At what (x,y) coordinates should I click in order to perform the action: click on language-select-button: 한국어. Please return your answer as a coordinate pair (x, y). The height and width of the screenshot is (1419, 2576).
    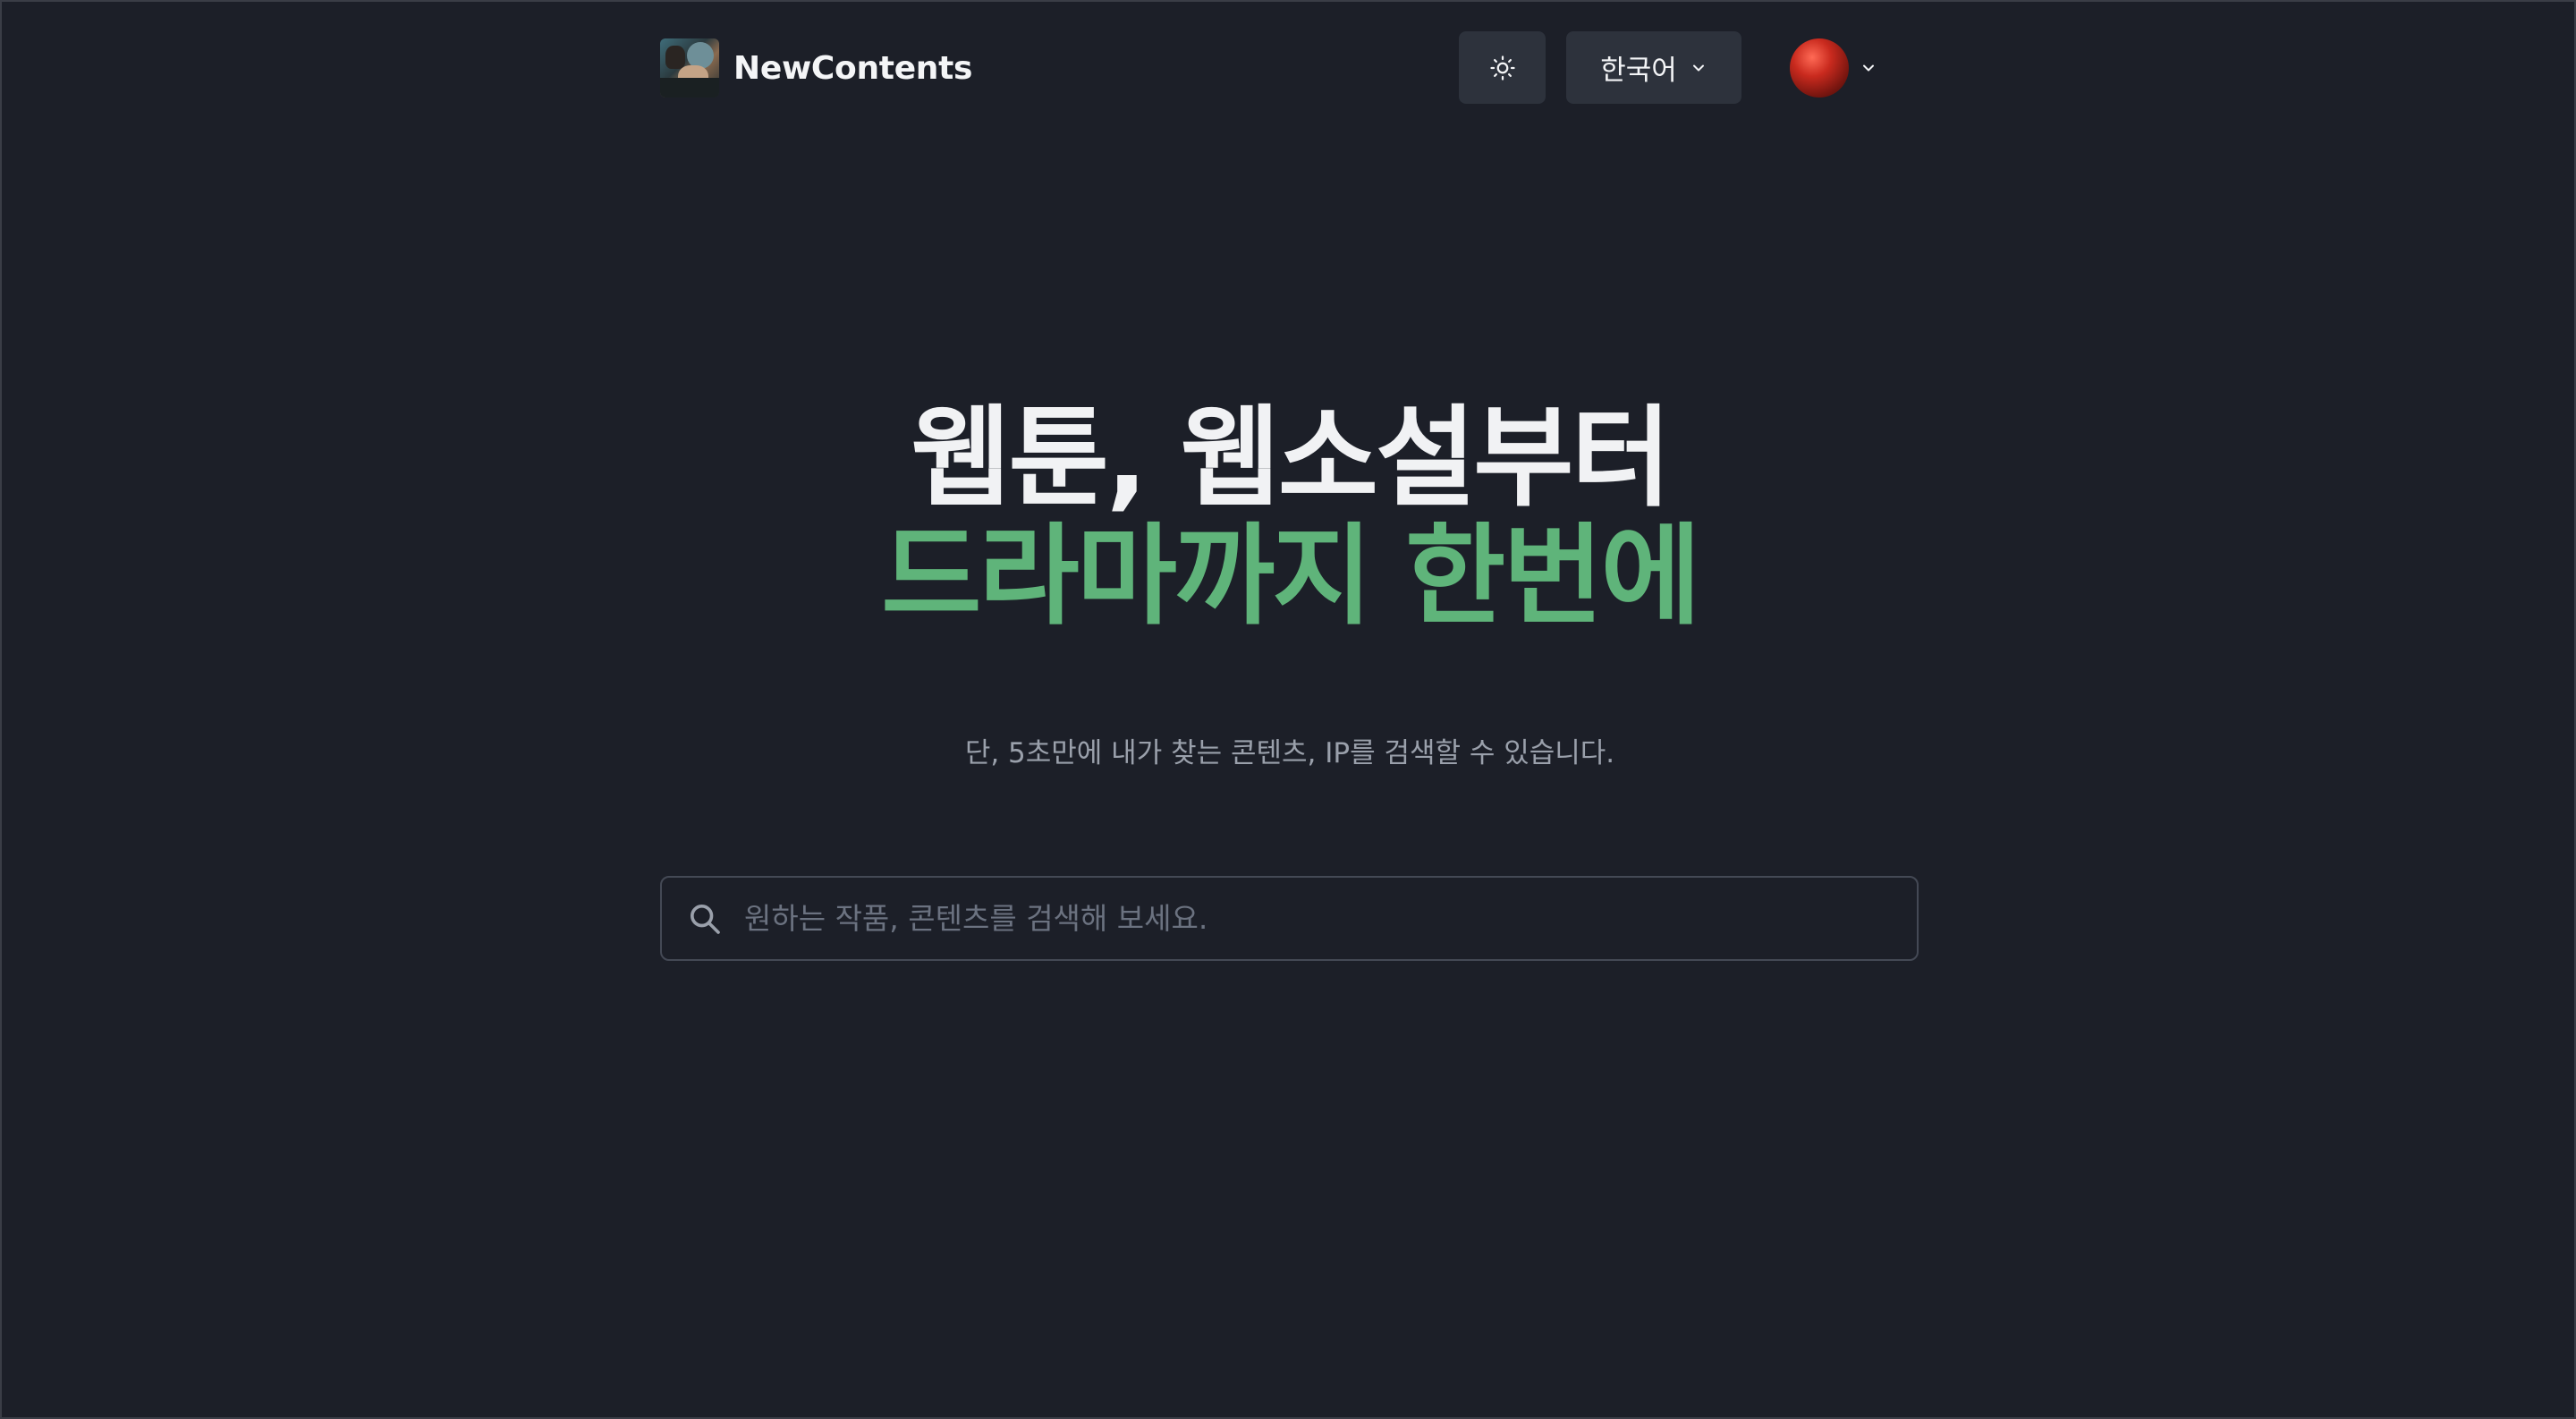
    Looking at the image, I should click on (1653, 67).